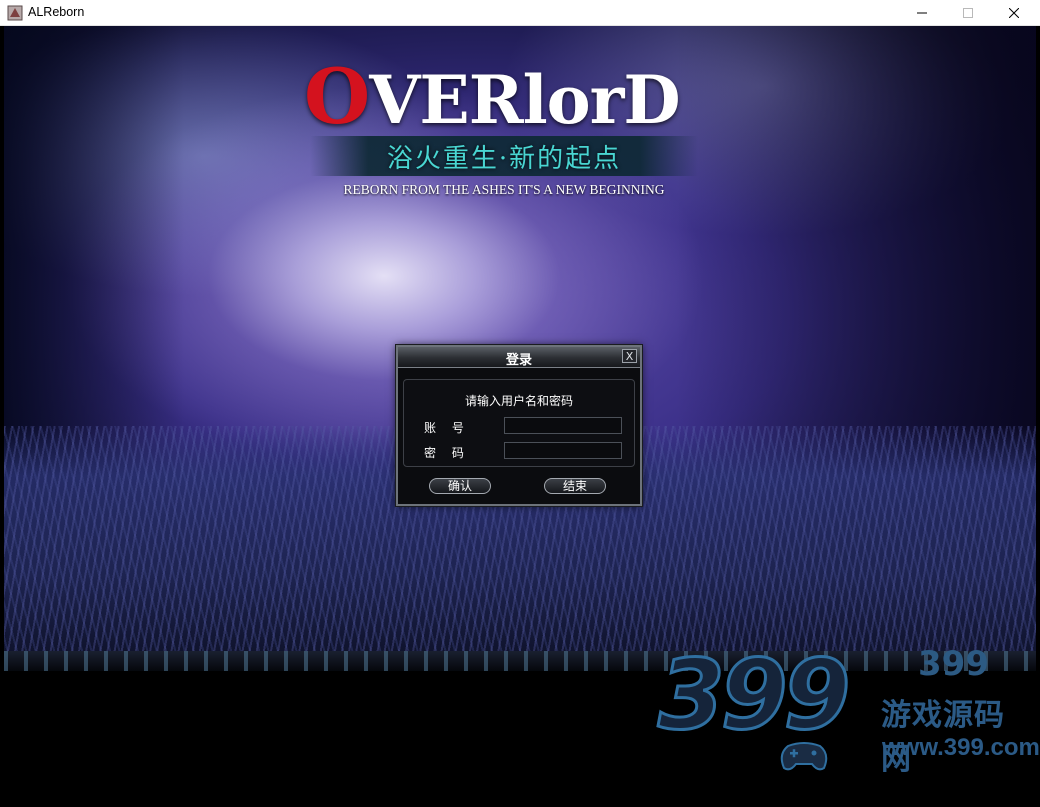  I want to click on gamepad-icon, so click(804, 756).